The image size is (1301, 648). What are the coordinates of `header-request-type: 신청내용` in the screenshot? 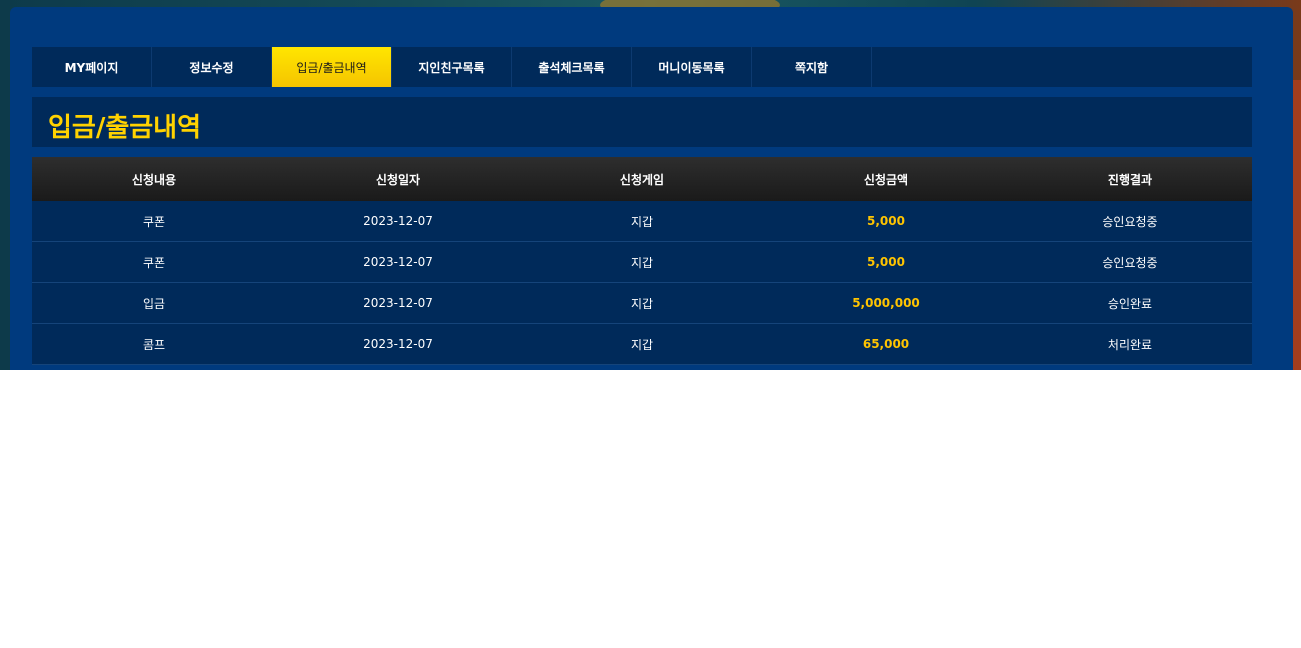 It's located at (154, 179).